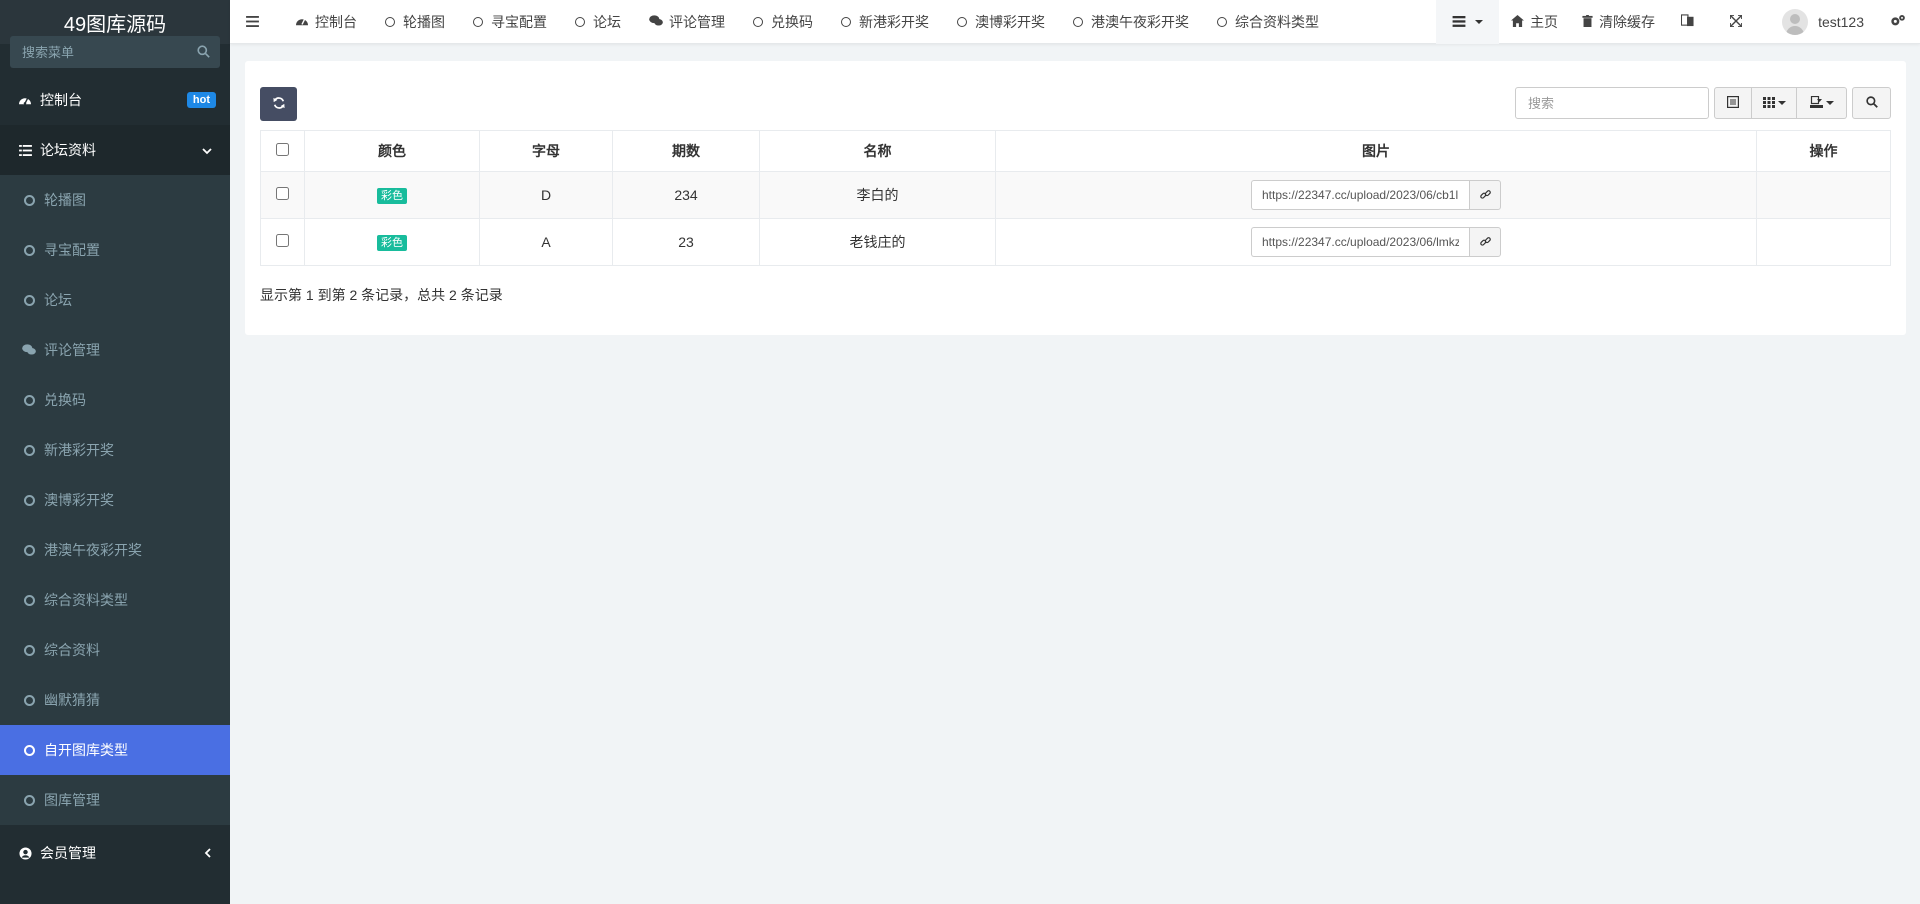 The width and height of the screenshot is (1920, 904). I want to click on sidebar-item-gallery-types: 自开图库类型, so click(115, 750).